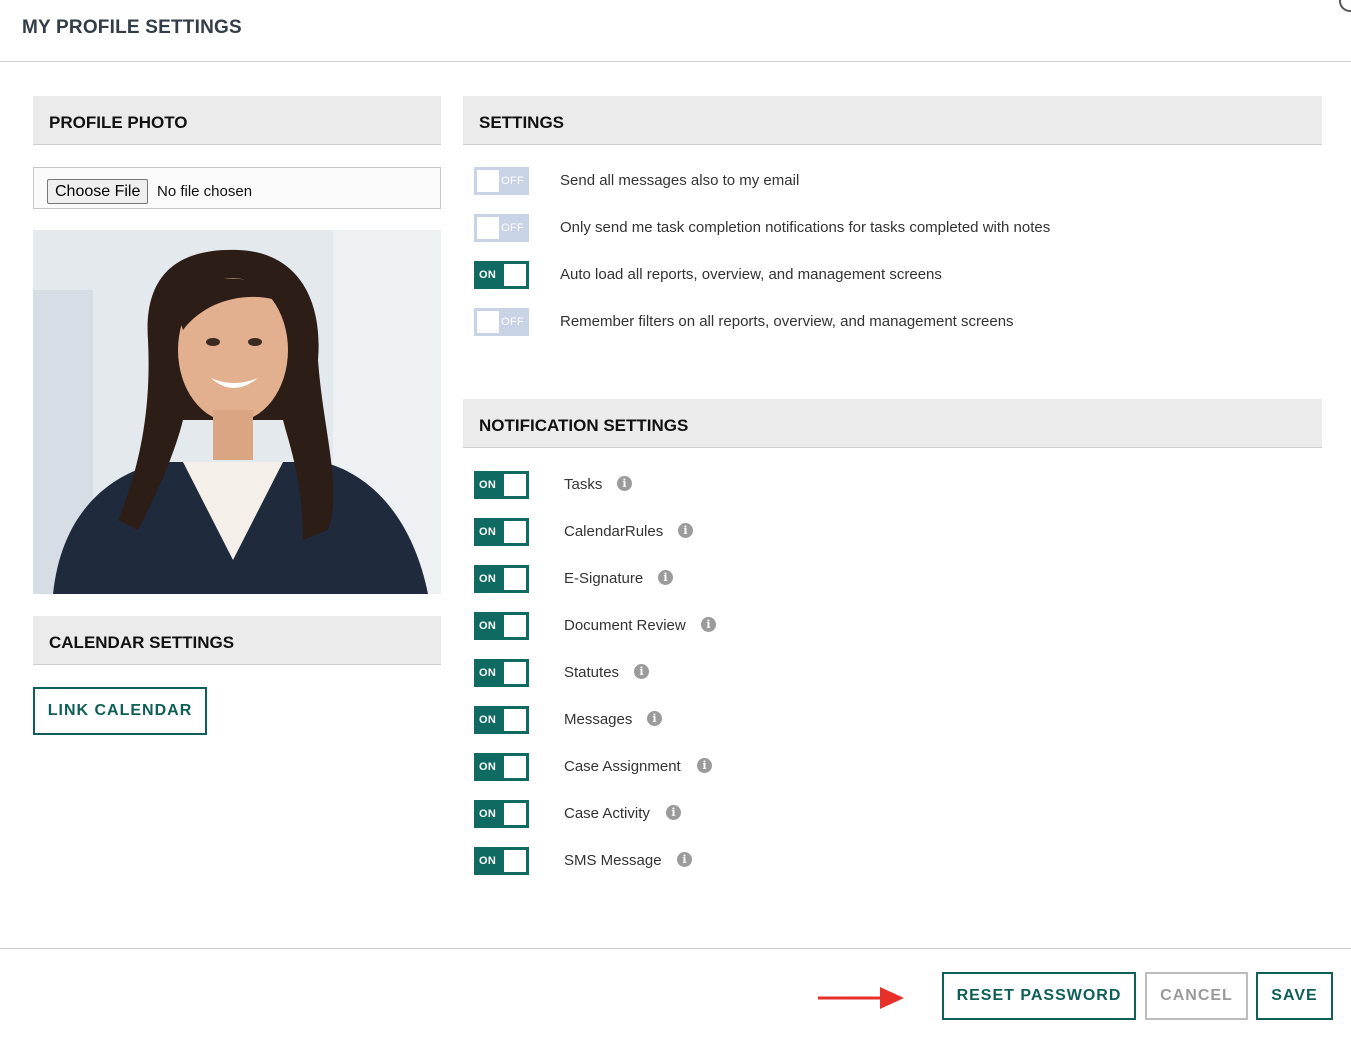  What do you see at coordinates (1196, 996) in the screenshot?
I see `cancel-button: CANCEL` at bounding box center [1196, 996].